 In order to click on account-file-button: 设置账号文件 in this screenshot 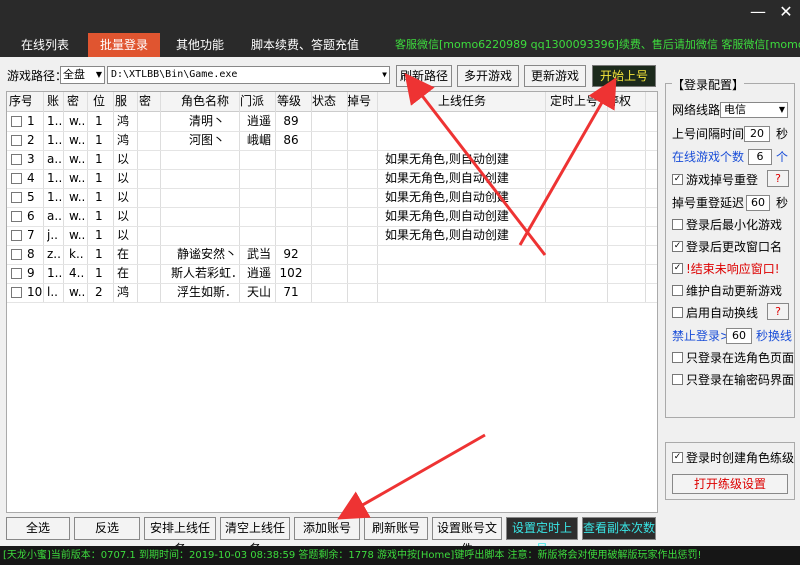, I will do `click(467, 536)`.